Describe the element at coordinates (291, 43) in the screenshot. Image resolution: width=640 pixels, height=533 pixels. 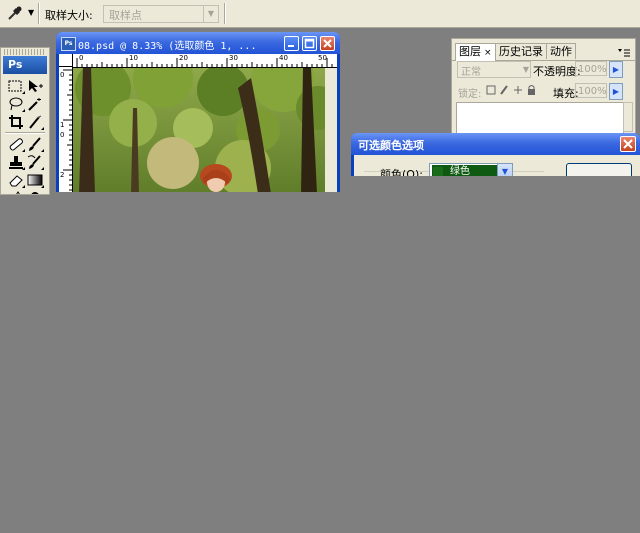
I see `minimize-button` at that location.